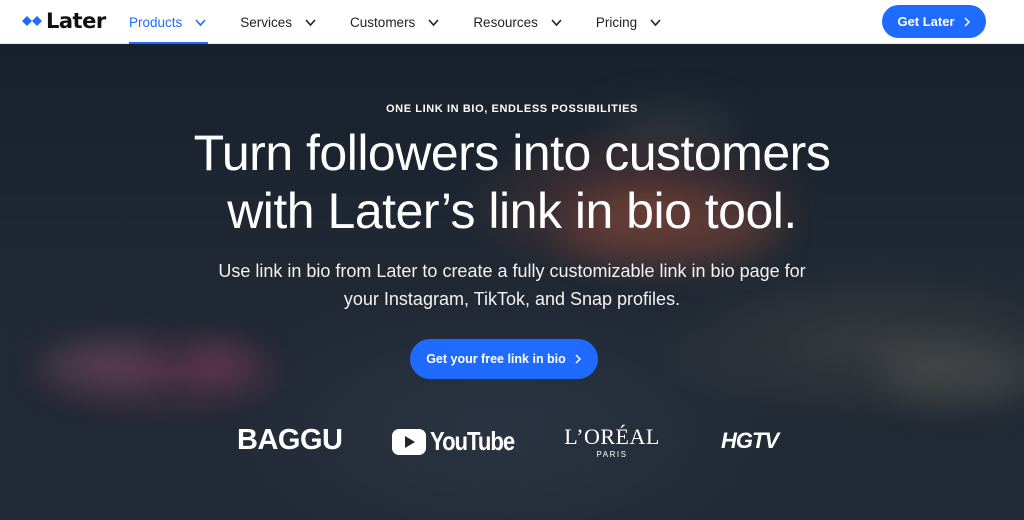 This screenshot has width=1024, height=520. I want to click on menu-item-customers: Customers, so click(394, 22).